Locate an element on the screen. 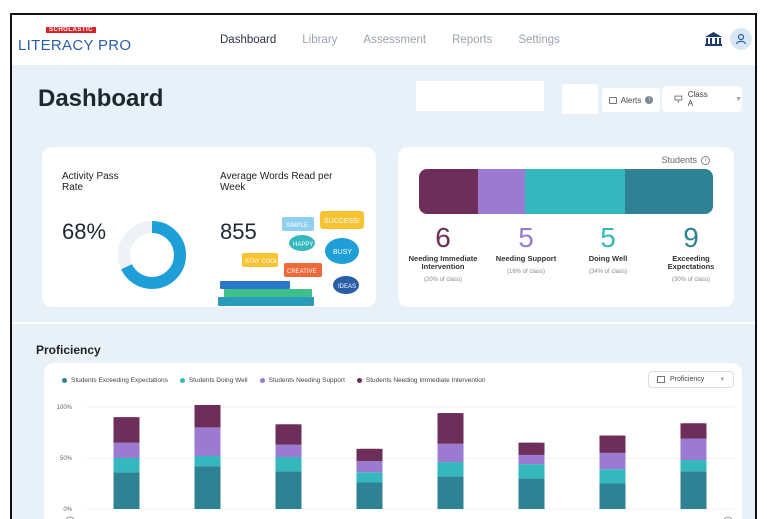 This screenshot has width=767, height=519. pass-rate-label: Activity Pass Rate is located at coordinates (90, 182).